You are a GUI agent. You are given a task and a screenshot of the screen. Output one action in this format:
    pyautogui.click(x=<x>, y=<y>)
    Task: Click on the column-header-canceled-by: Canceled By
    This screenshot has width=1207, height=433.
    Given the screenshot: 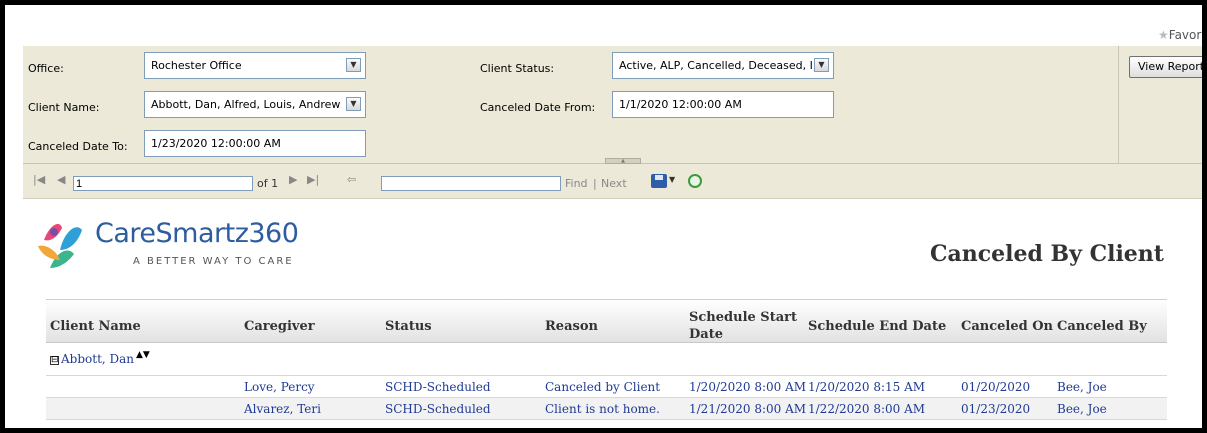 What is the action you would take?
    pyautogui.click(x=1102, y=326)
    